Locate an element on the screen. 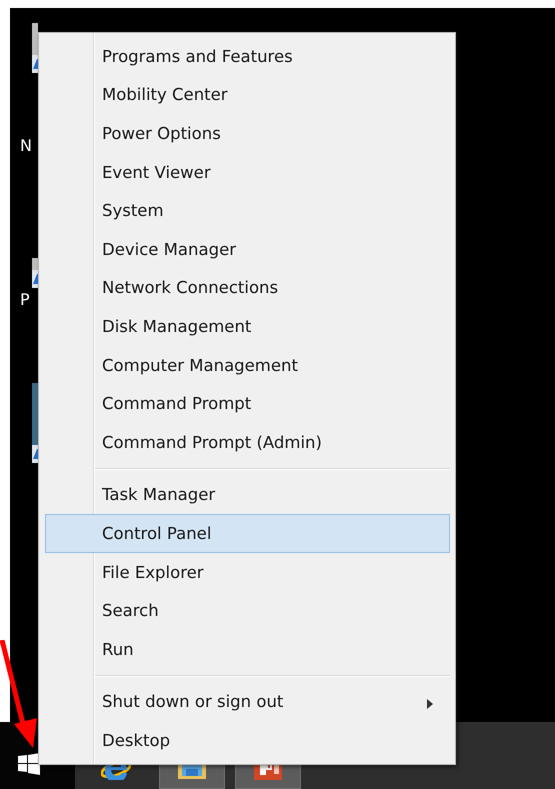 This screenshot has width=555, height=789. menu-item: Mobility Center is located at coordinates (247, 95).